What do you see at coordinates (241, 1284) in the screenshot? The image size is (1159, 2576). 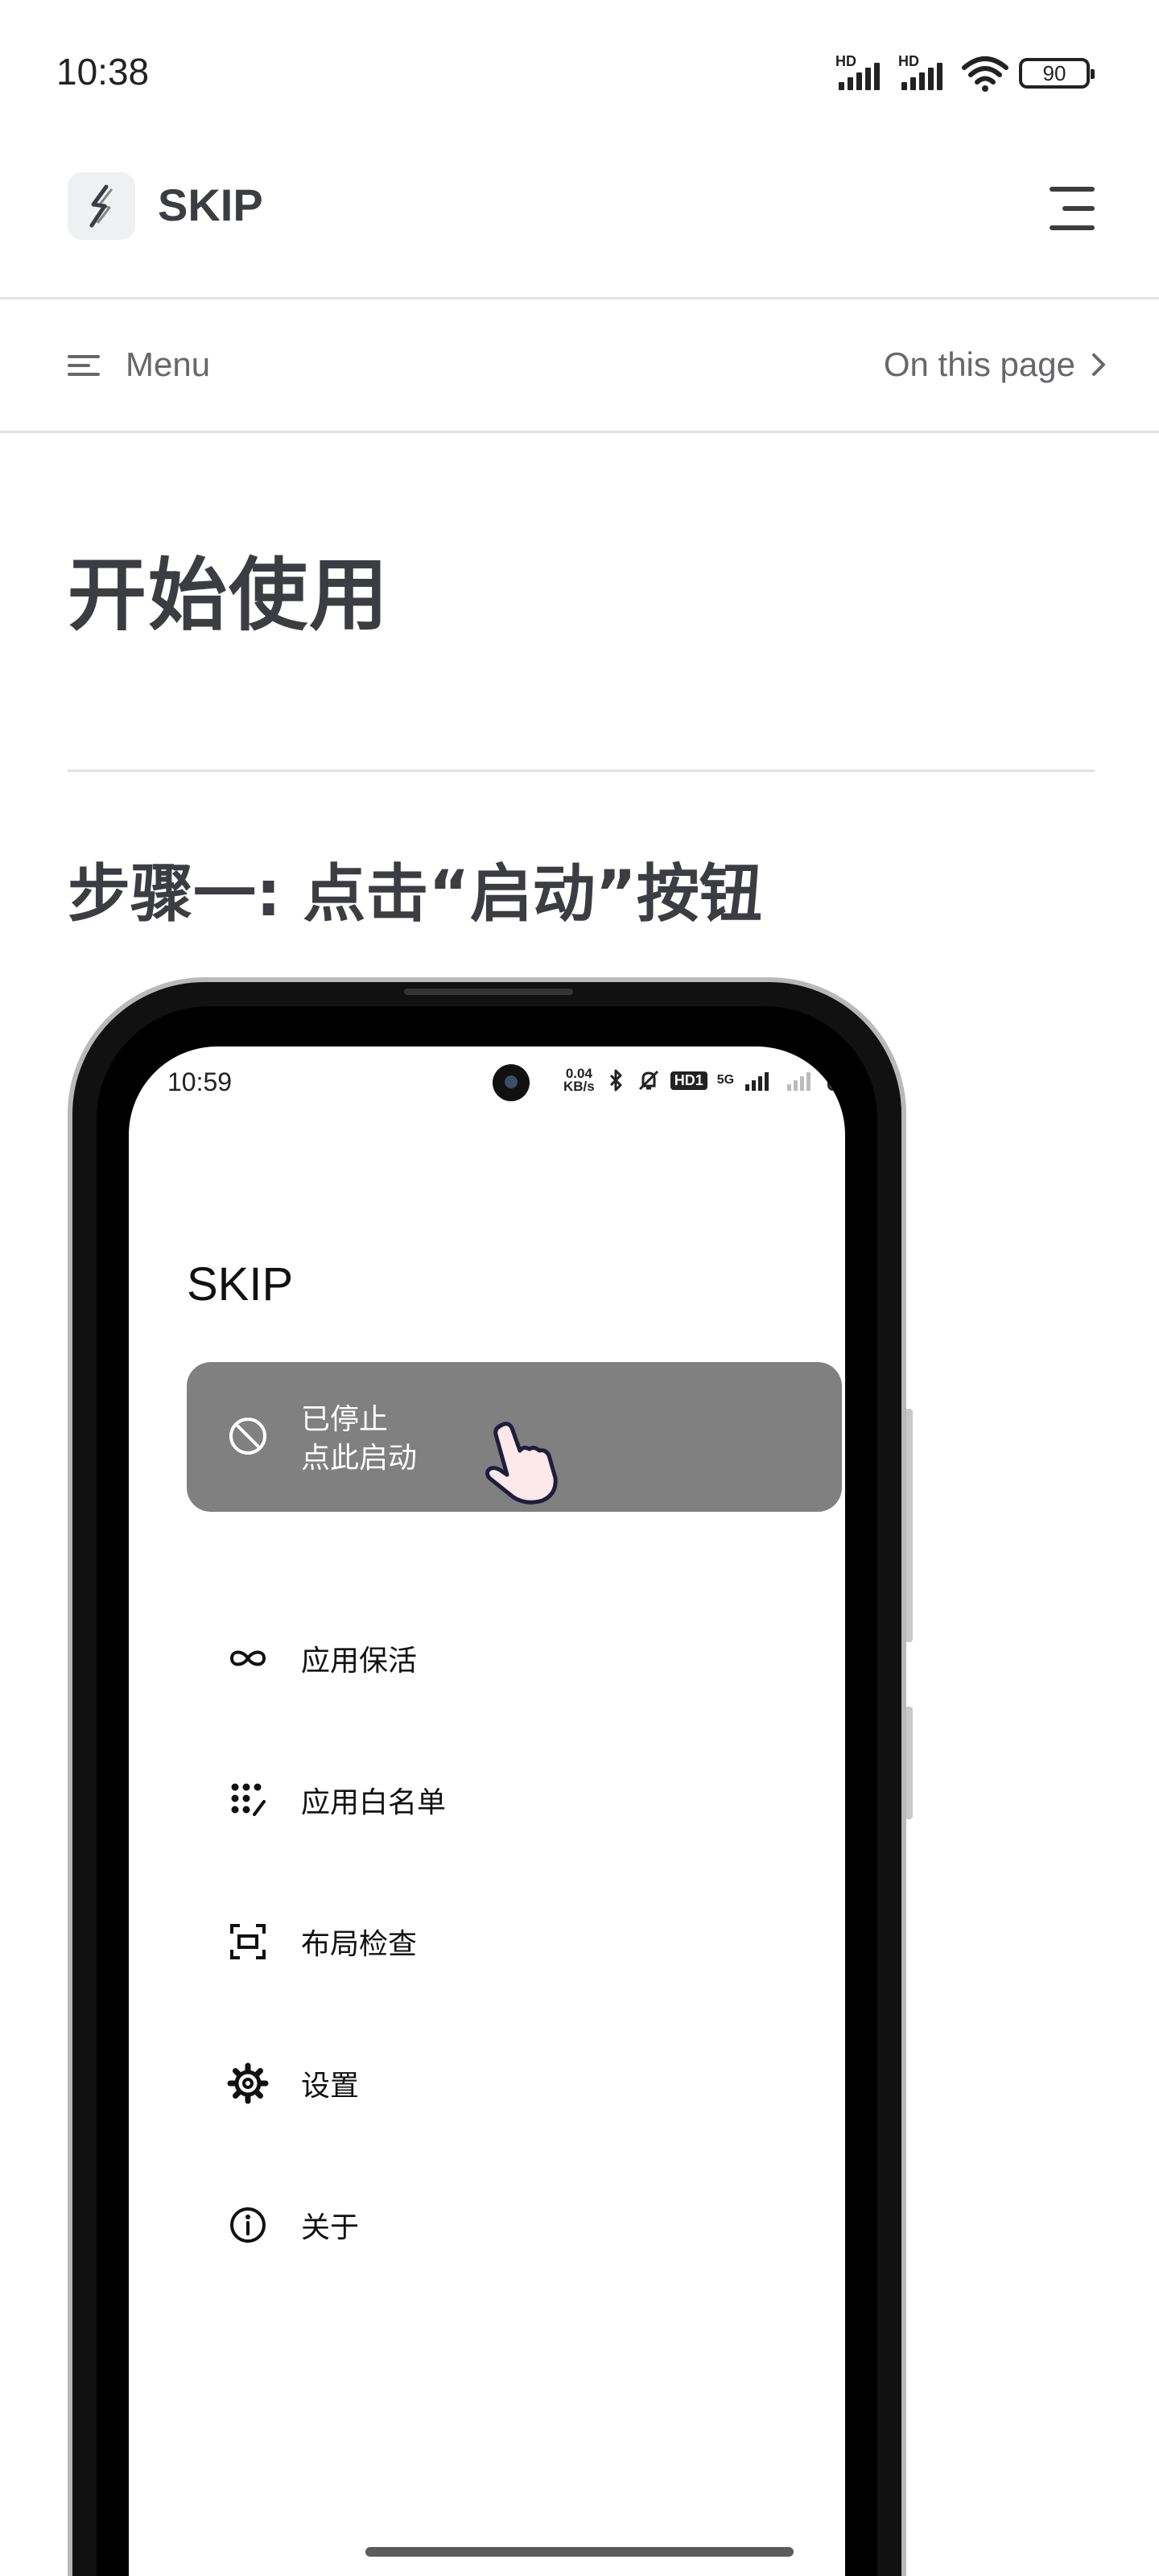 I see `app-title: SKIP` at bounding box center [241, 1284].